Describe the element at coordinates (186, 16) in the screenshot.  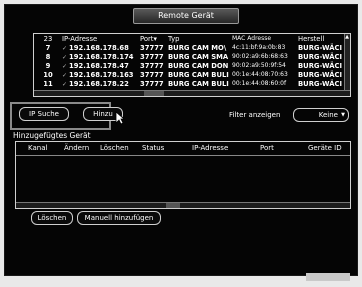
I see `window-title: Remote Gerät` at that location.